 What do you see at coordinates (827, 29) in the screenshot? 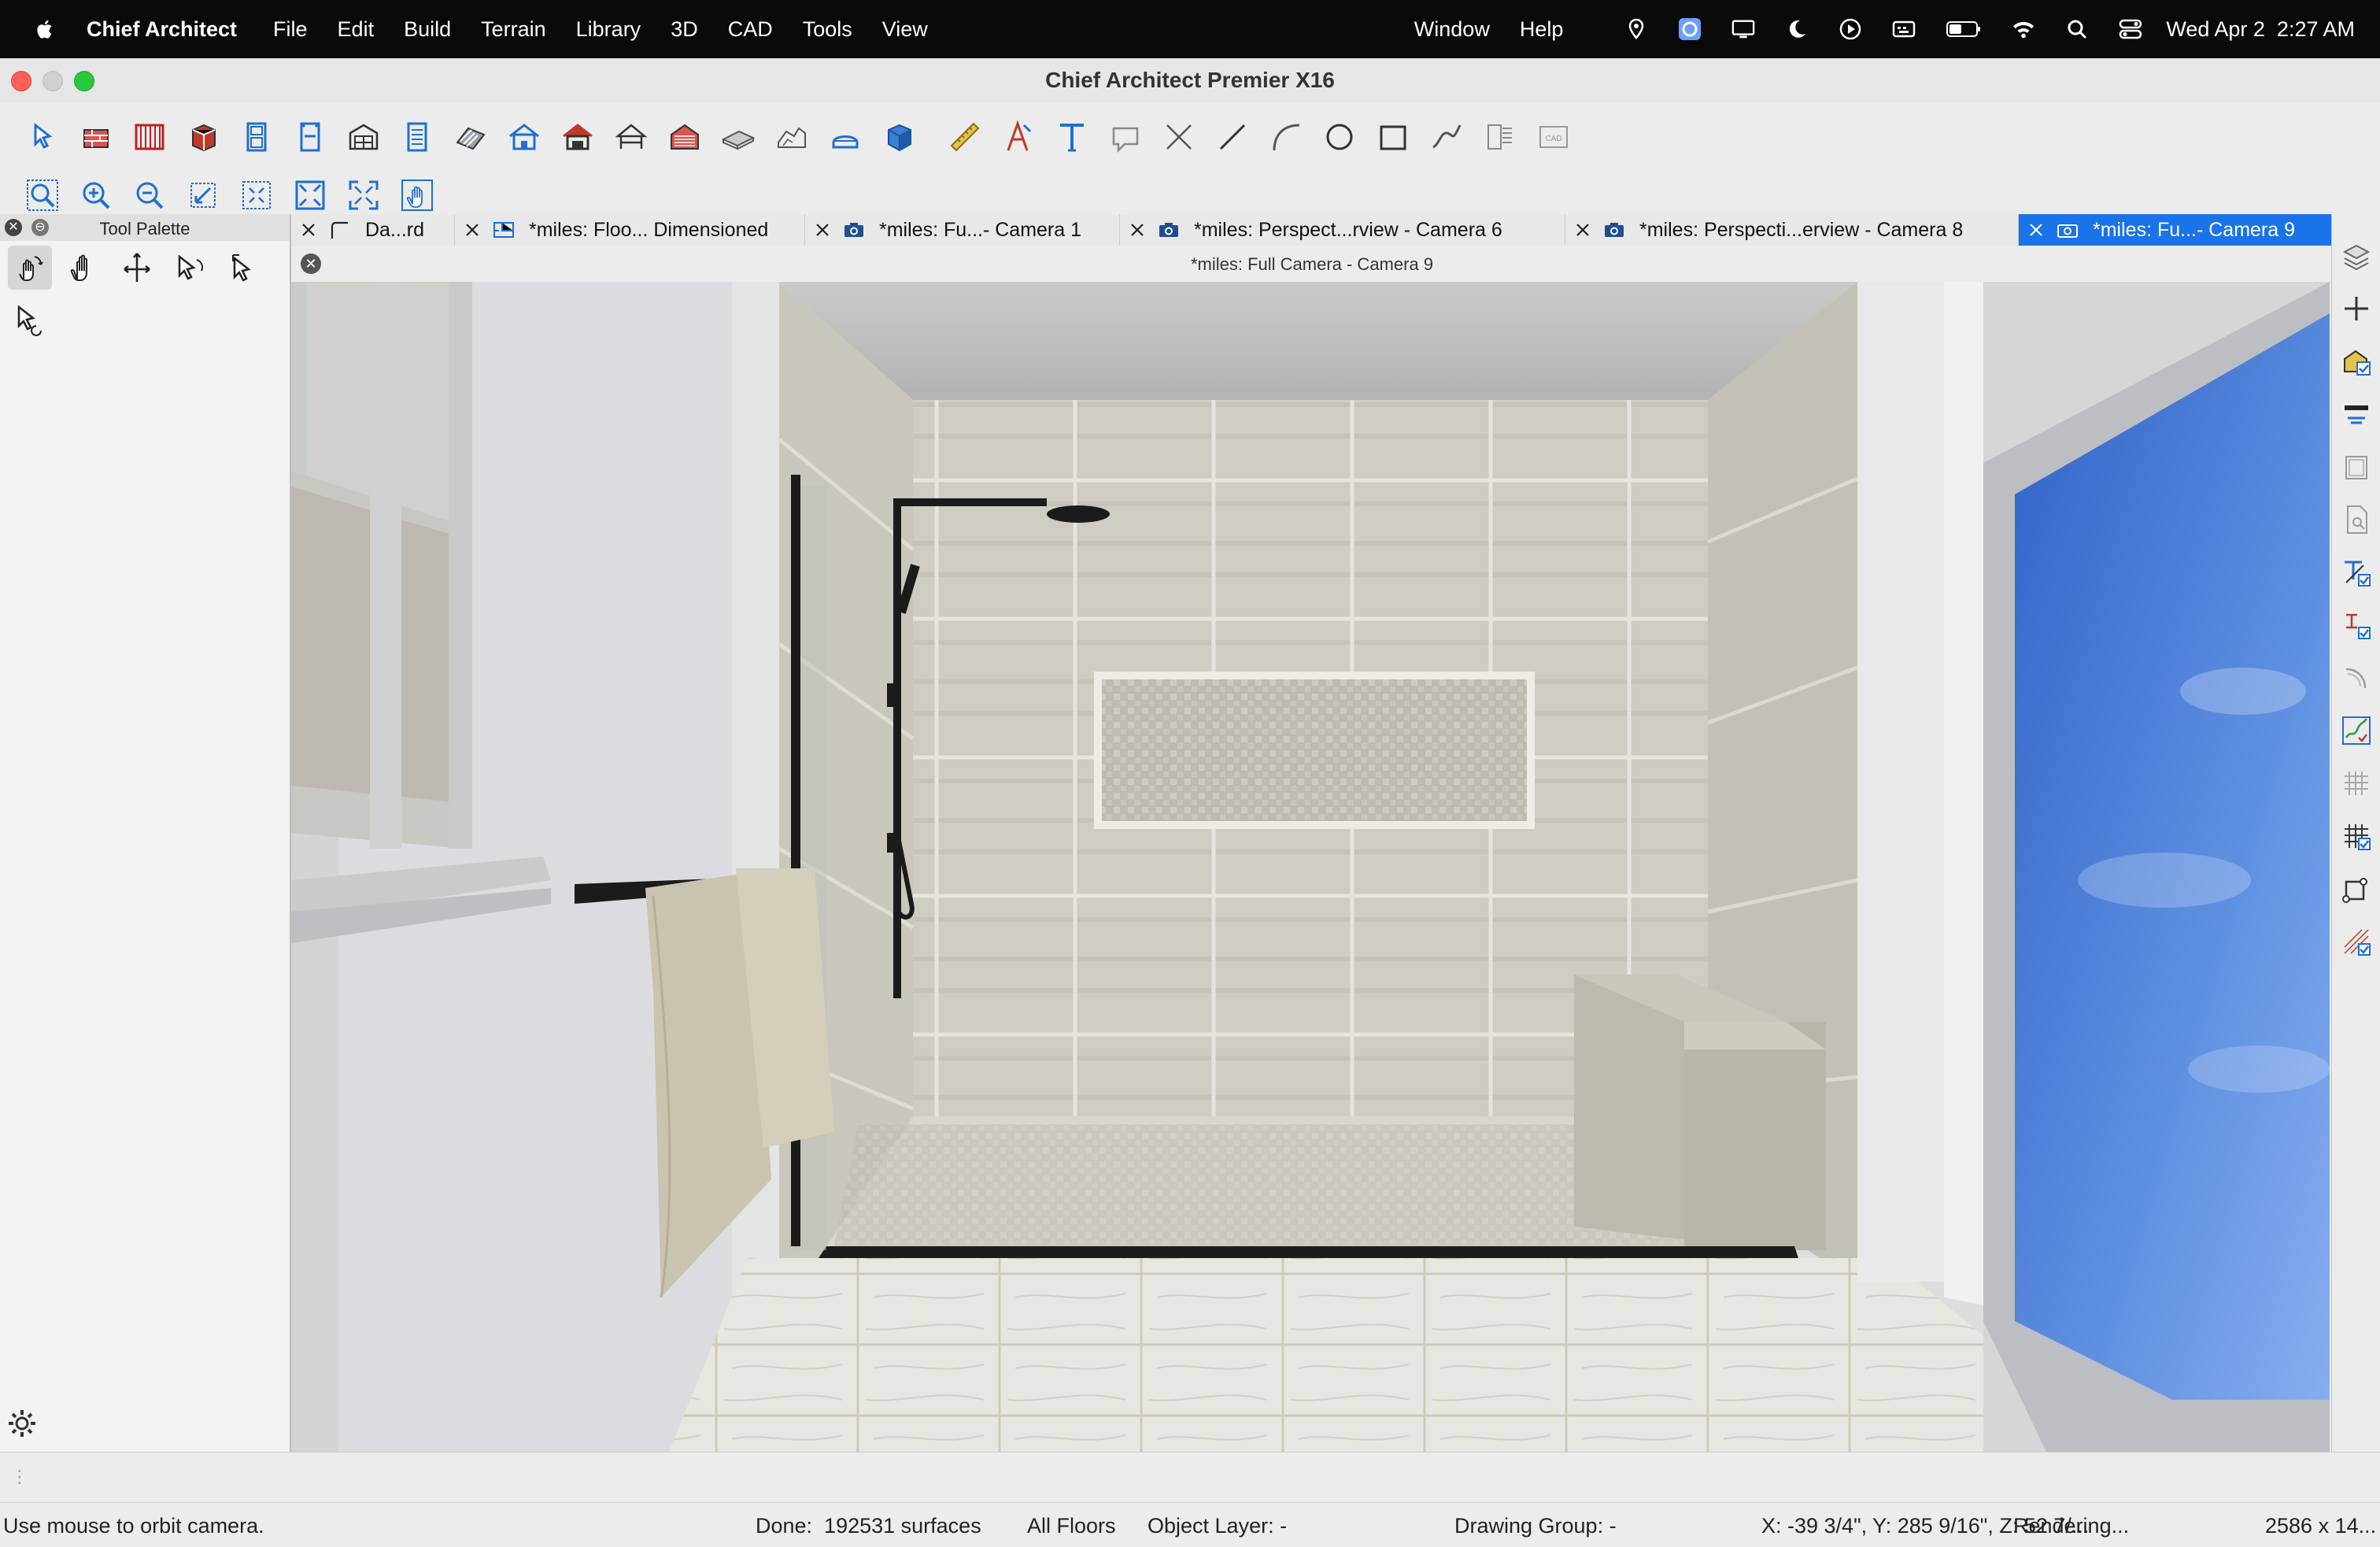
I see `menu-tools: Tools` at bounding box center [827, 29].